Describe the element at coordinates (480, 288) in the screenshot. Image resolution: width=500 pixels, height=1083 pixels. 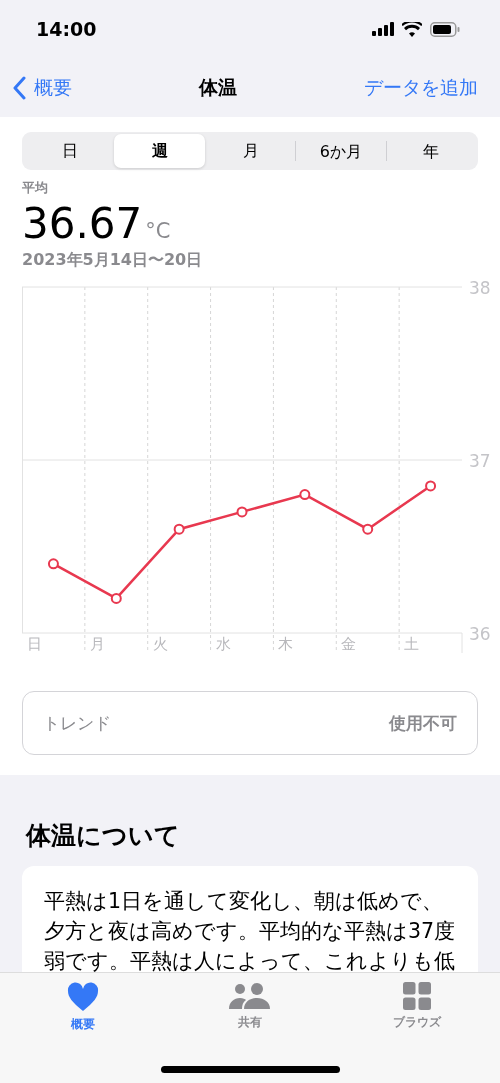
I see `axis-label: 38` at that location.